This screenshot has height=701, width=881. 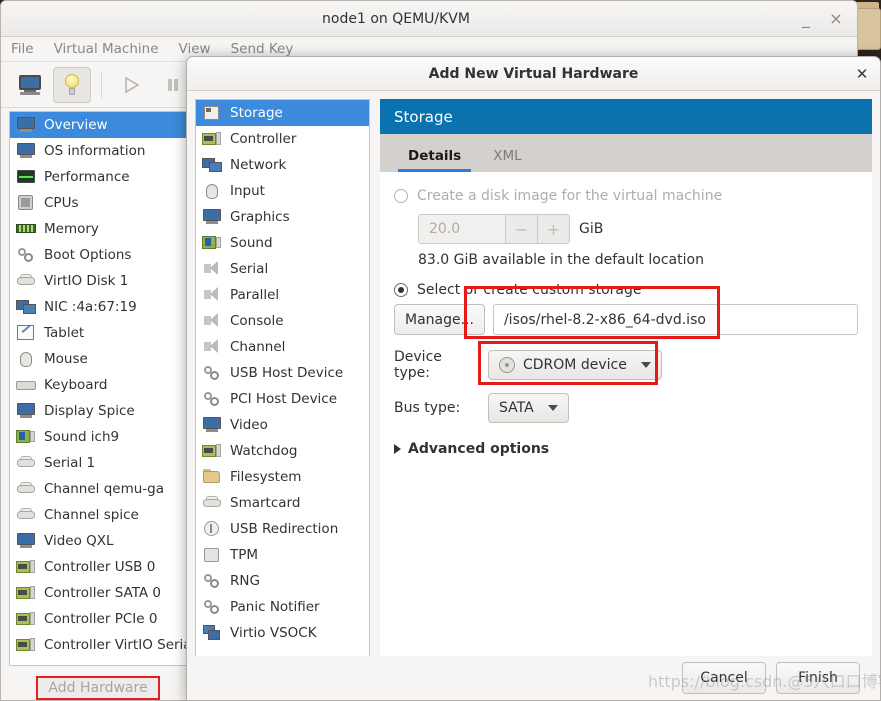 What do you see at coordinates (71, 229) in the screenshot?
I see `vm-hardware-item-label: Memory` at bounding box center [71, 229].